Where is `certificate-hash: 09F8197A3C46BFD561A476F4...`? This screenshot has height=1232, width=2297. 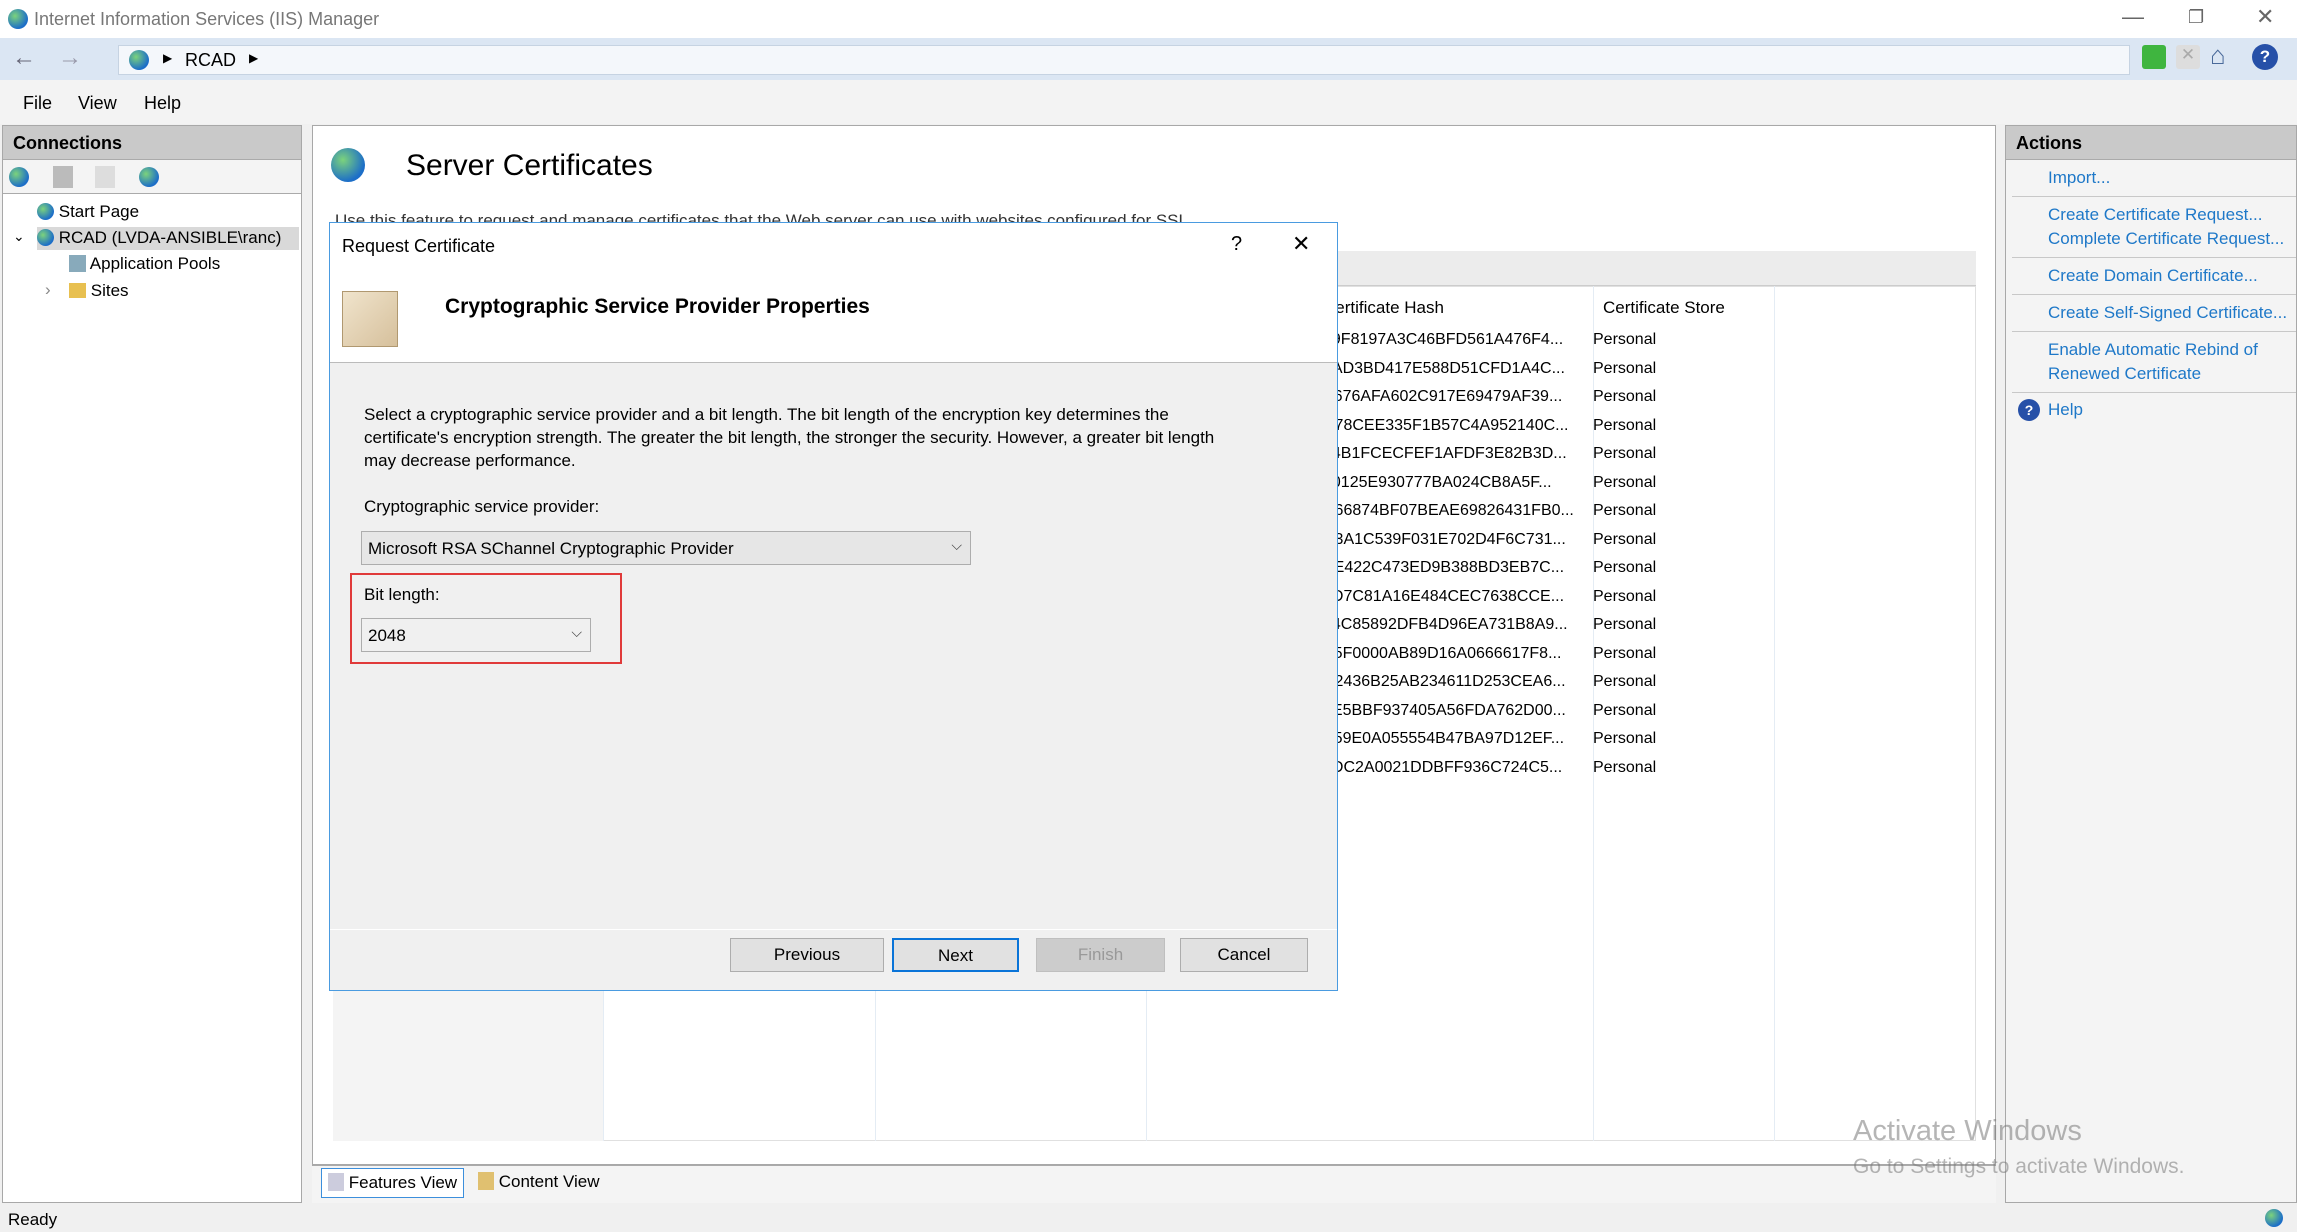 certificate-hash: 09F8197A3C46BFD561A476F4... is located at coordinates (1443, 339).